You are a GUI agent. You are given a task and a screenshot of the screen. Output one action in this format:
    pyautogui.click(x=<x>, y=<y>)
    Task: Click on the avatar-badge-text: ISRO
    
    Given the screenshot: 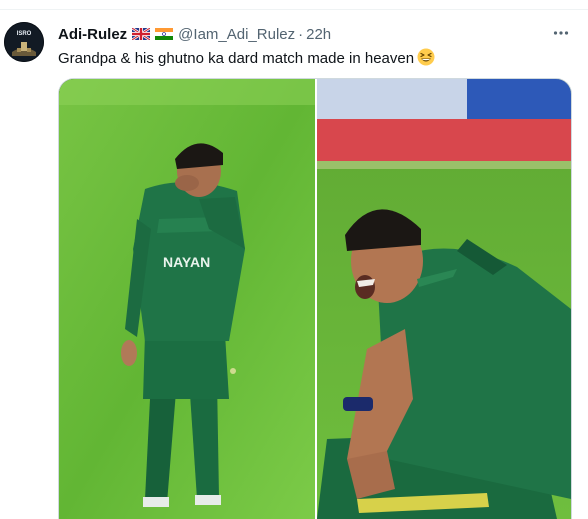 What is the action you would take?
    pyautogui.click(x=24, y=34)
    